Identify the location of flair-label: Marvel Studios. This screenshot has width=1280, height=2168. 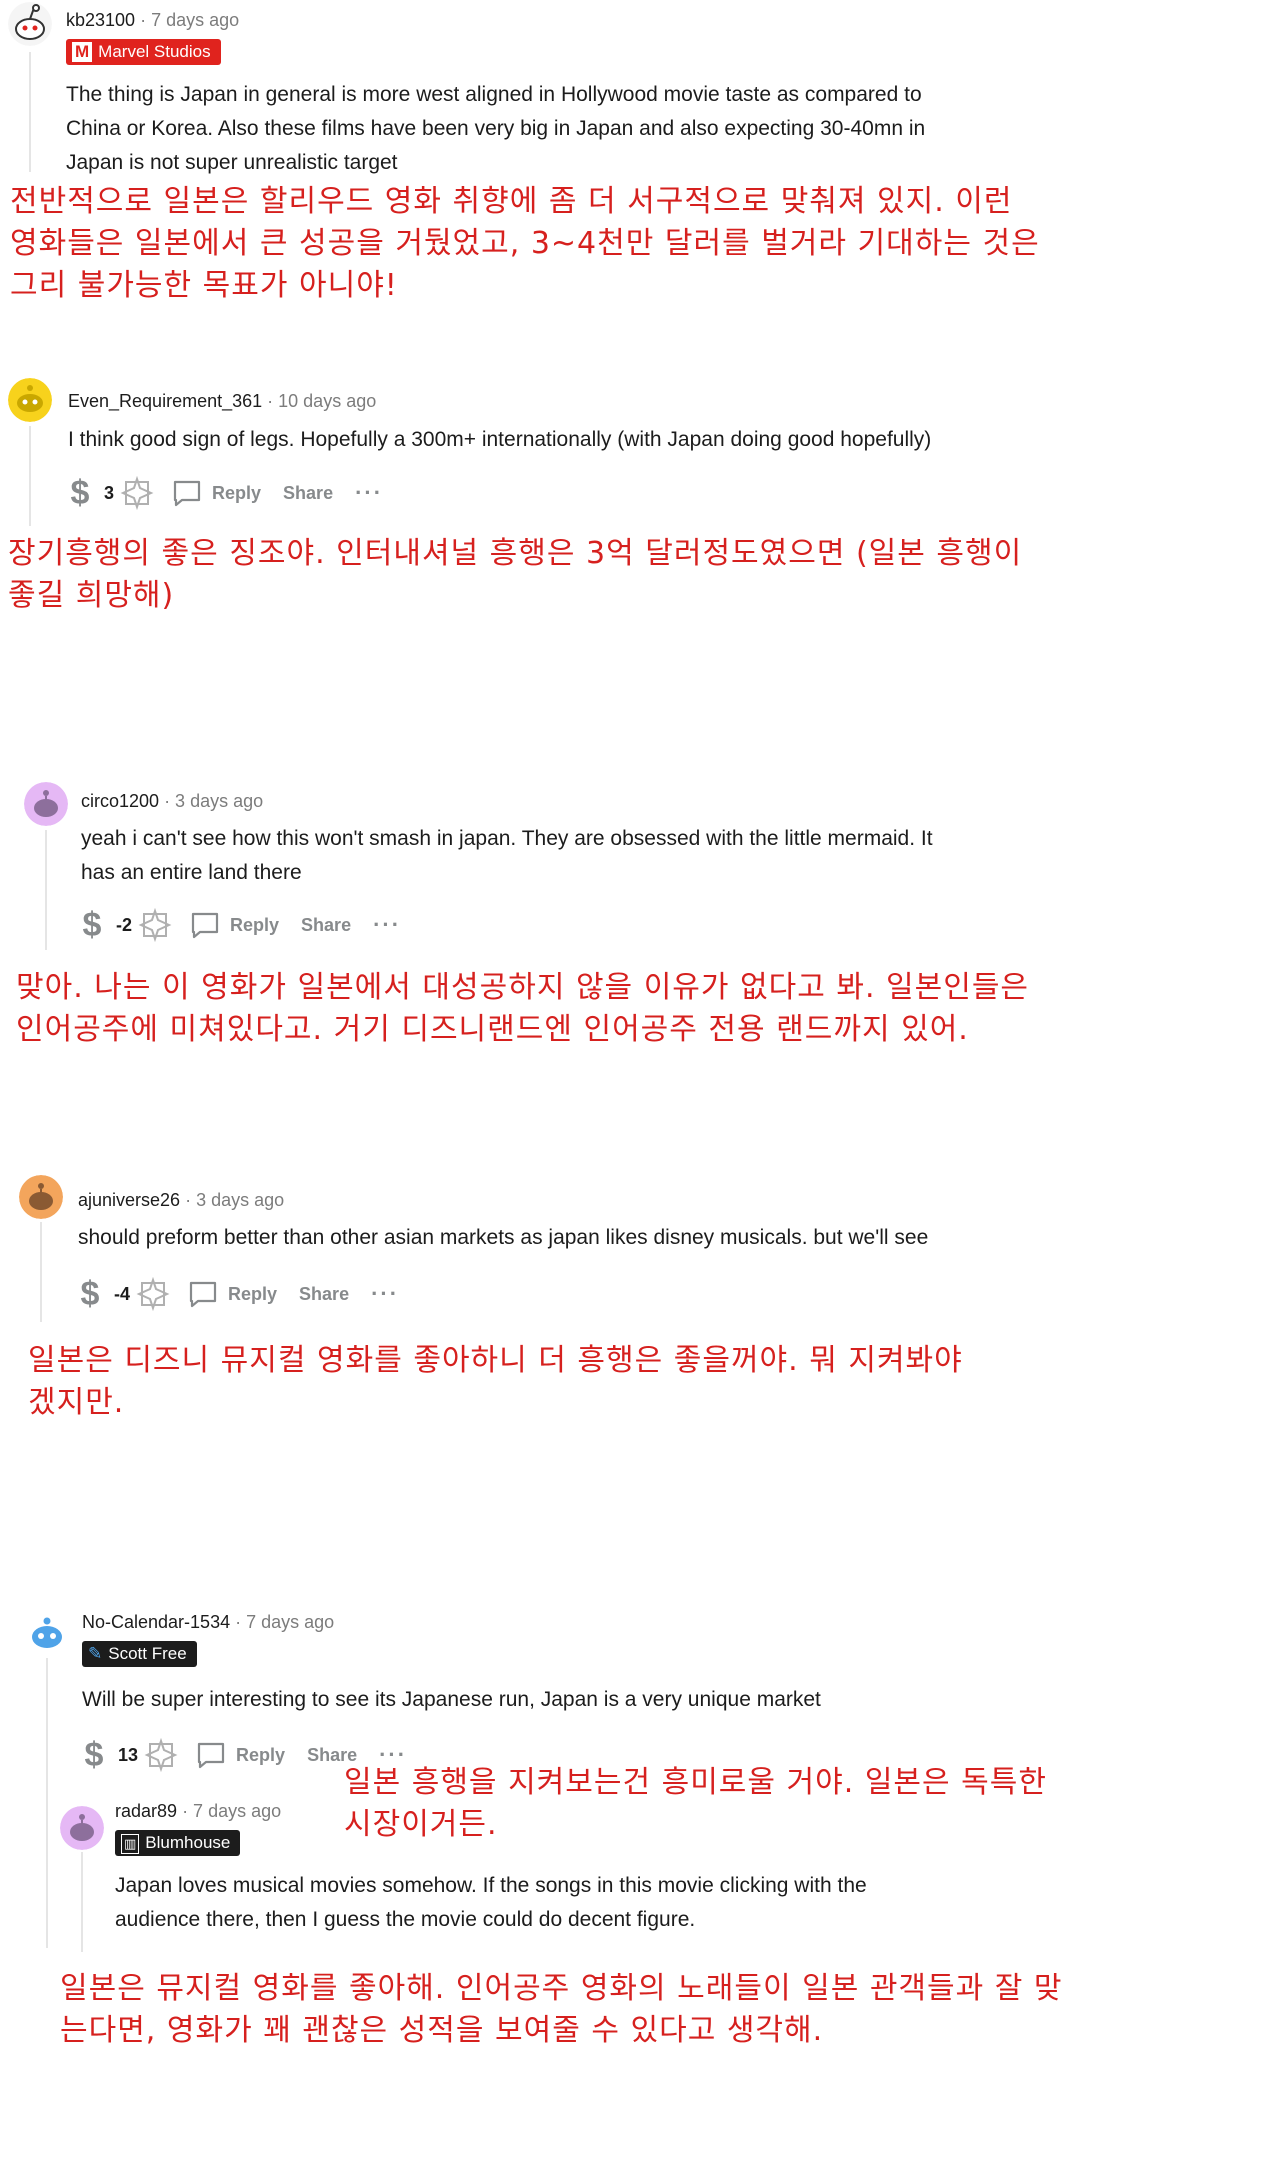
(154, 51).